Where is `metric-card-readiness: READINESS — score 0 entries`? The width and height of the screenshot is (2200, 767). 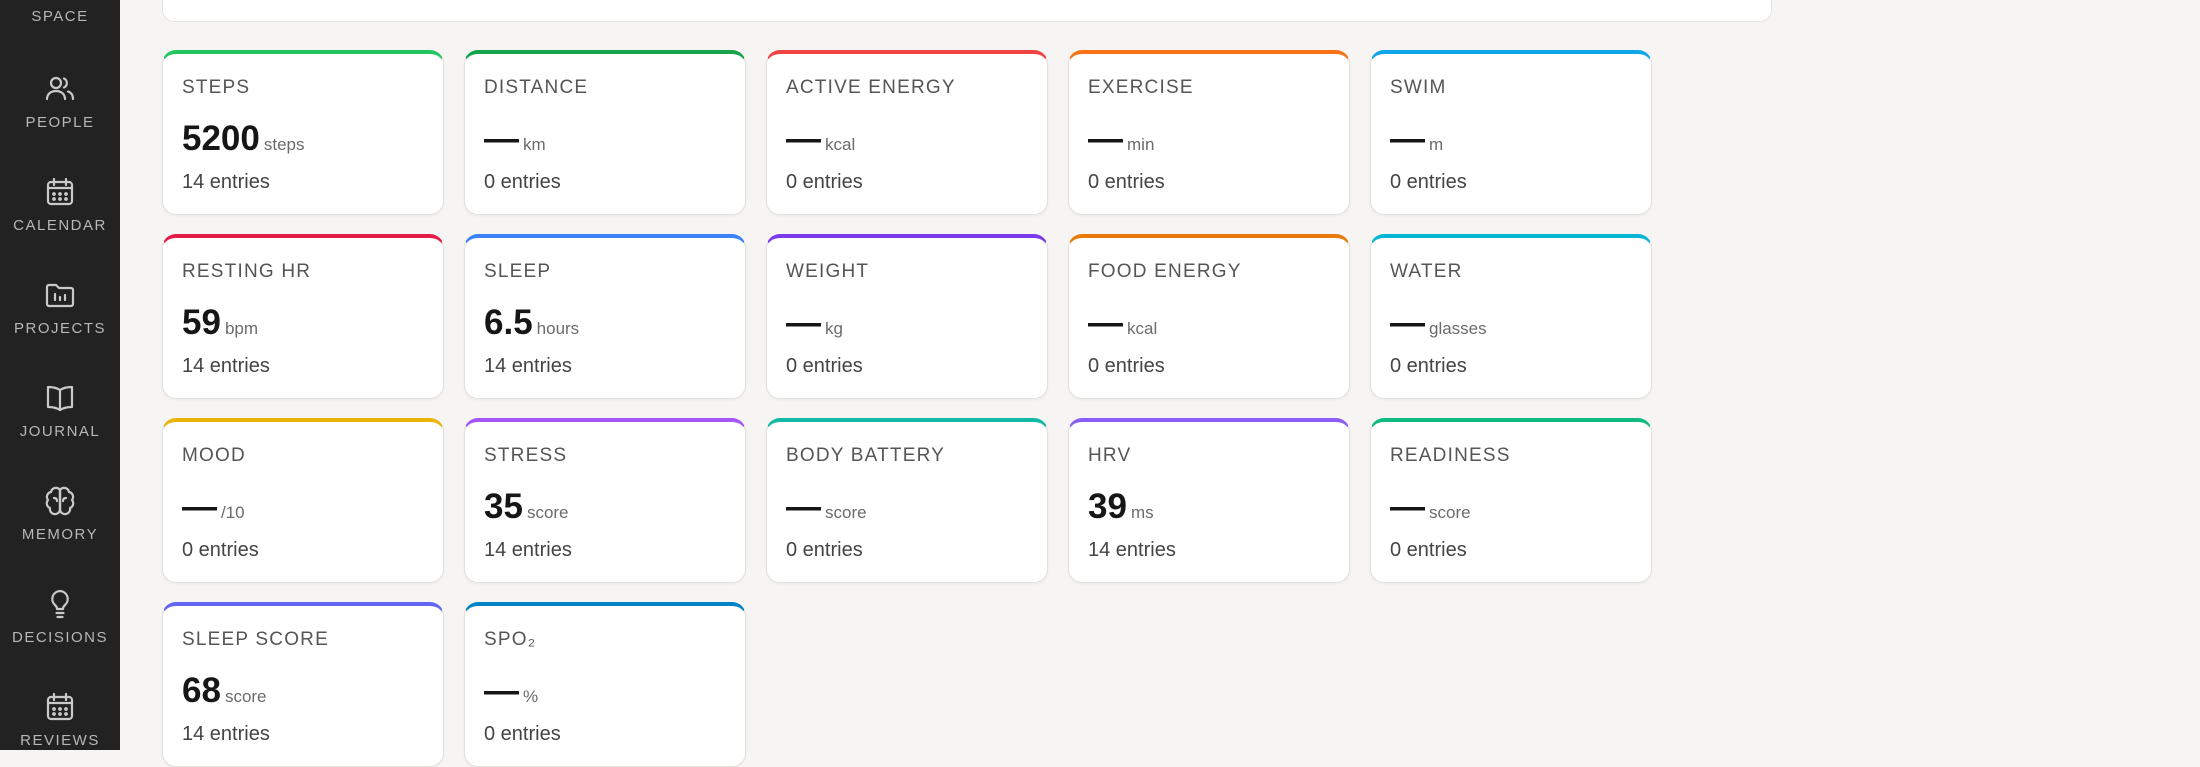 metric-card-readiness: READINESS — score 0 entries is located at coordinates (1511, 500).